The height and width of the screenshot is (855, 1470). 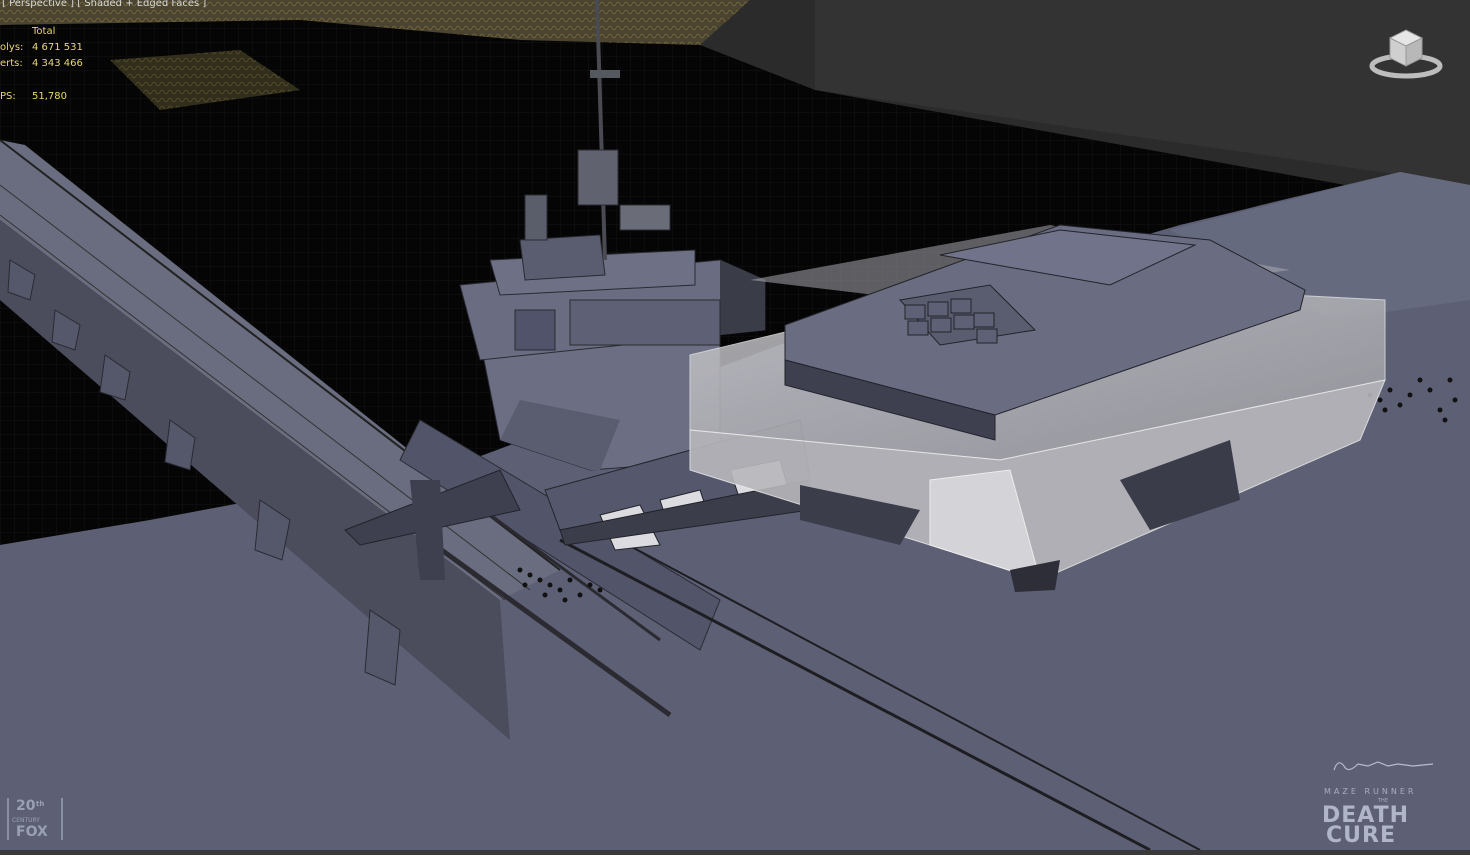 What do you see at coordinates (40, 804) in the screenshot?
I see `svg-text: th` at bounding box center [40, 804].